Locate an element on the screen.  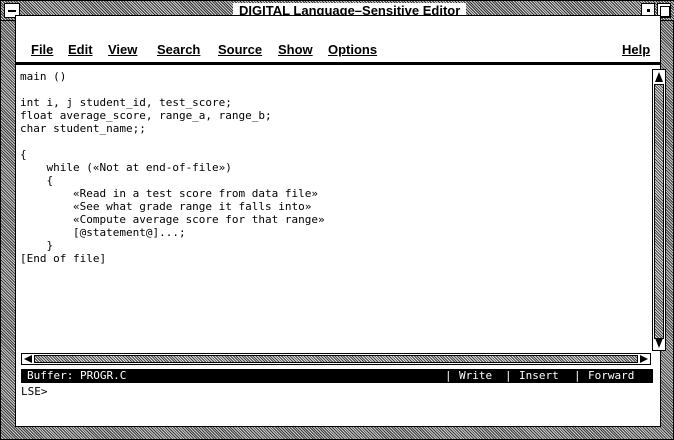
buffer-name: Buffer: PROGR.C is located at coordinates (77, 375).